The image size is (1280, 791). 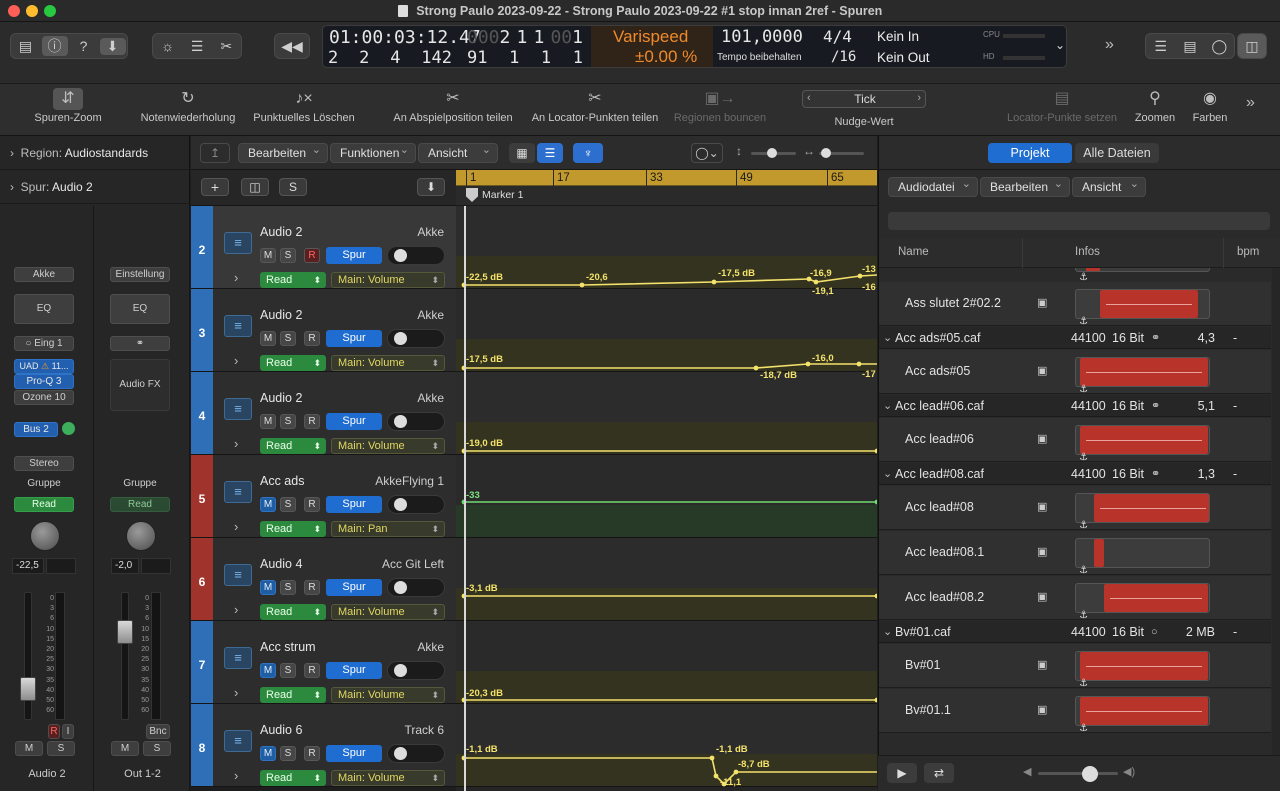 I want to click on lcd-signature: 4/4, so click(x=837, y=36).